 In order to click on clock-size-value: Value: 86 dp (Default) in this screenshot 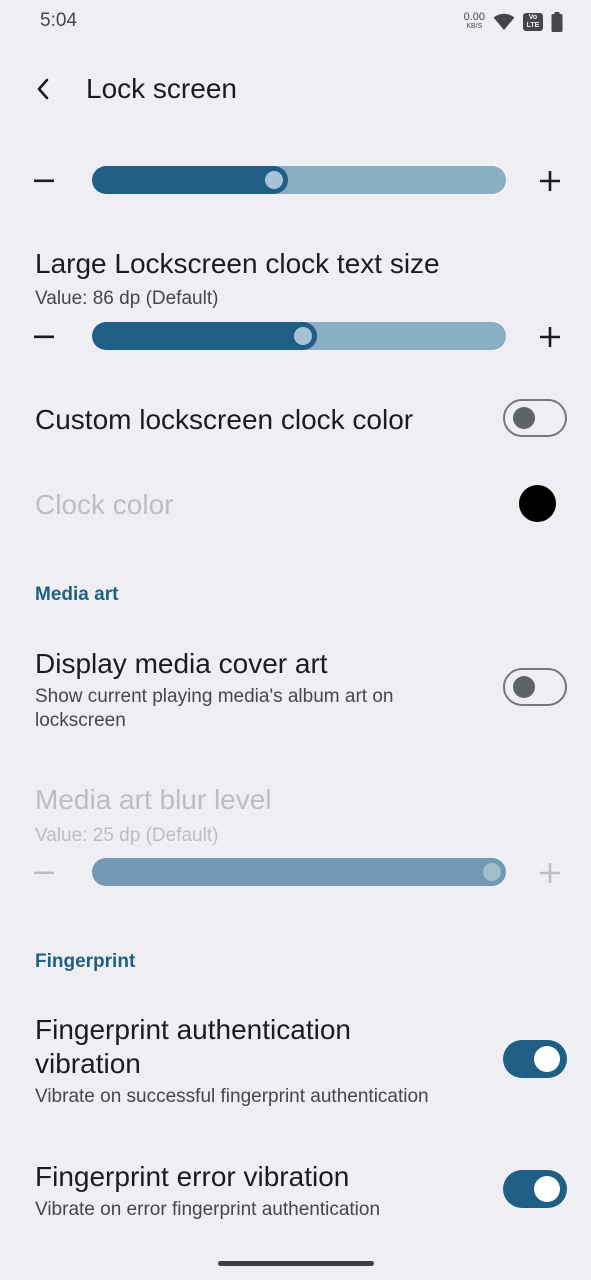, I will do `click(127, 298)`.